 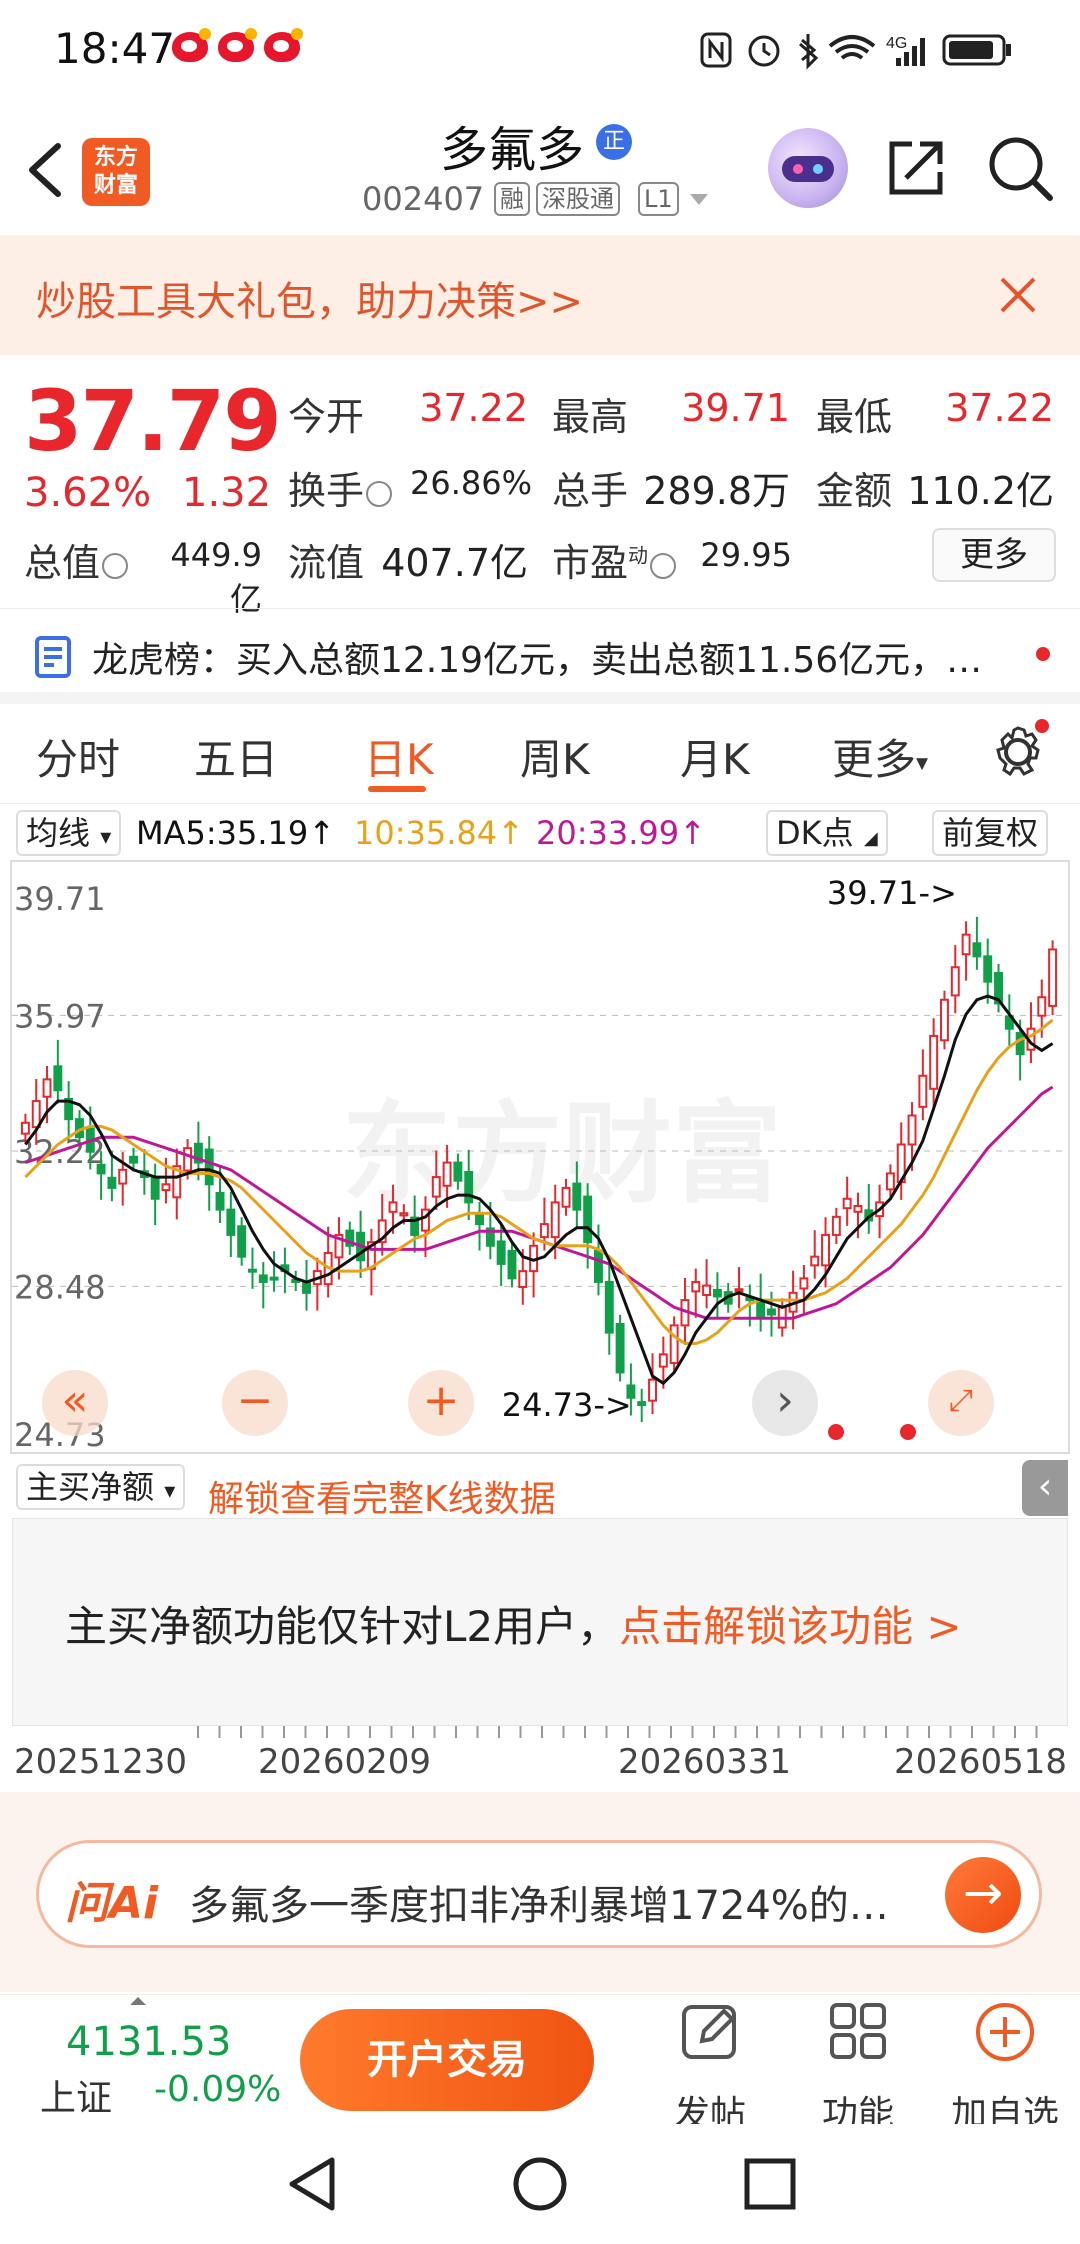 I want to click on float-cap-label: 流值, so click(x=326, y=563).